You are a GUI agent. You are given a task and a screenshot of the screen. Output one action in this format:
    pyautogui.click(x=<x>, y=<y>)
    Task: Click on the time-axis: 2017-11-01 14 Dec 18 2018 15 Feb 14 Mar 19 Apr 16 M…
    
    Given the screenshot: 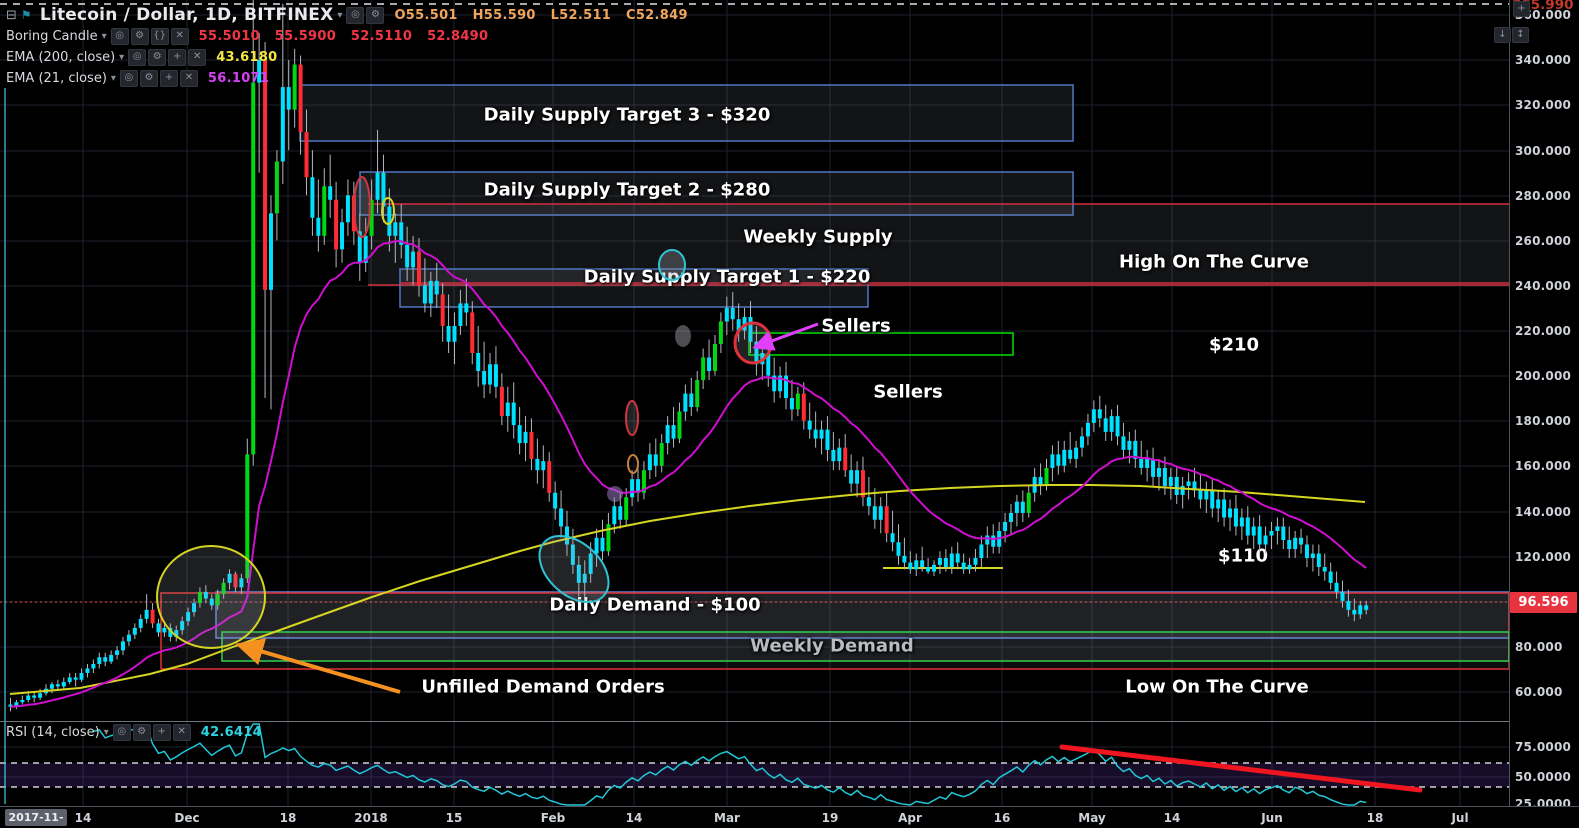 What is the action you would take?
    pyautogui.click(x=789, y=817)
    